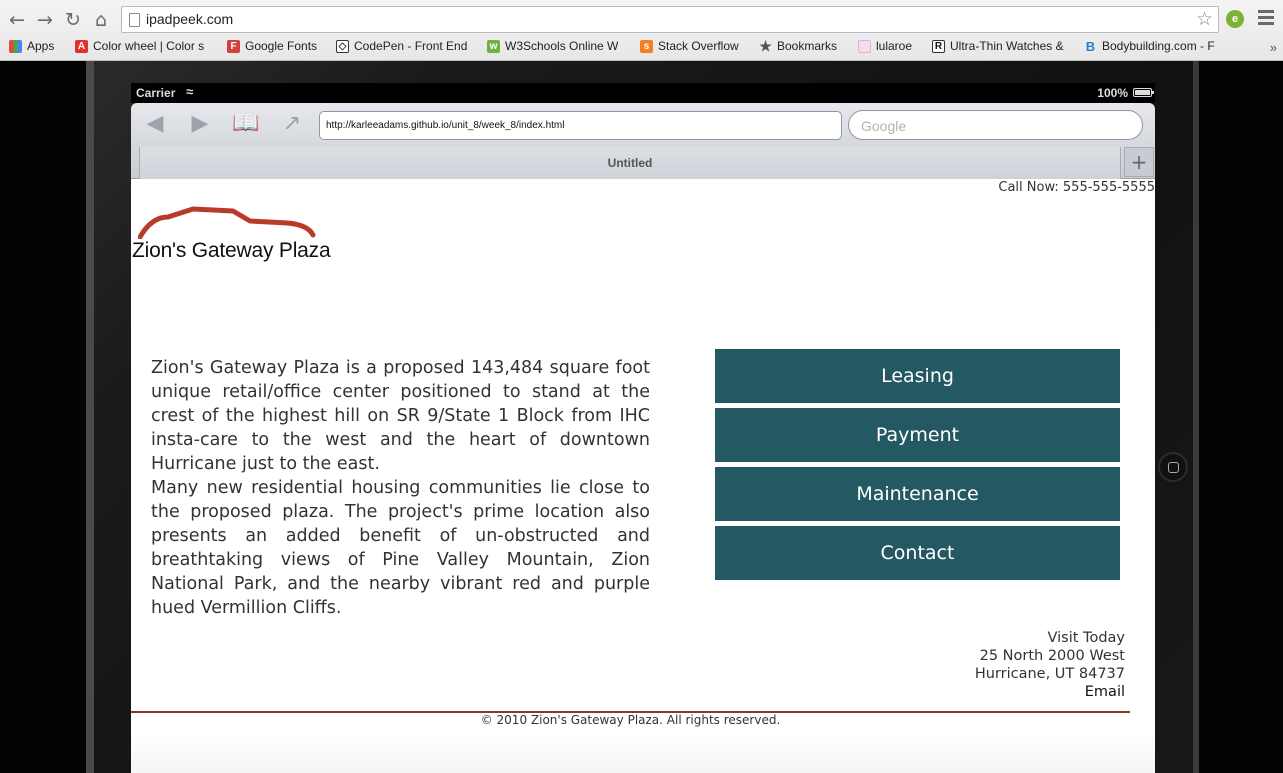 The image size is (1283, 773). I want to click on address-street: 25 North 2000 West, so click(1052, 656).